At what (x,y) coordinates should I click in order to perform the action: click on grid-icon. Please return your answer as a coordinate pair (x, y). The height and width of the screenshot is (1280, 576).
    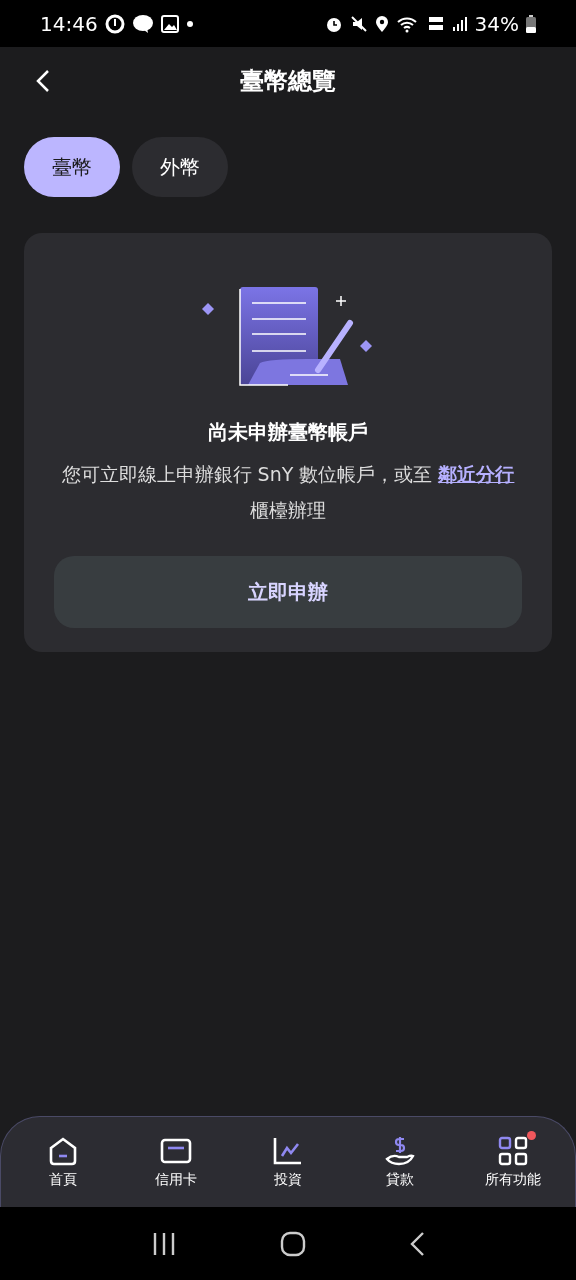
    Looking at the image, I should click on (512, 1151).